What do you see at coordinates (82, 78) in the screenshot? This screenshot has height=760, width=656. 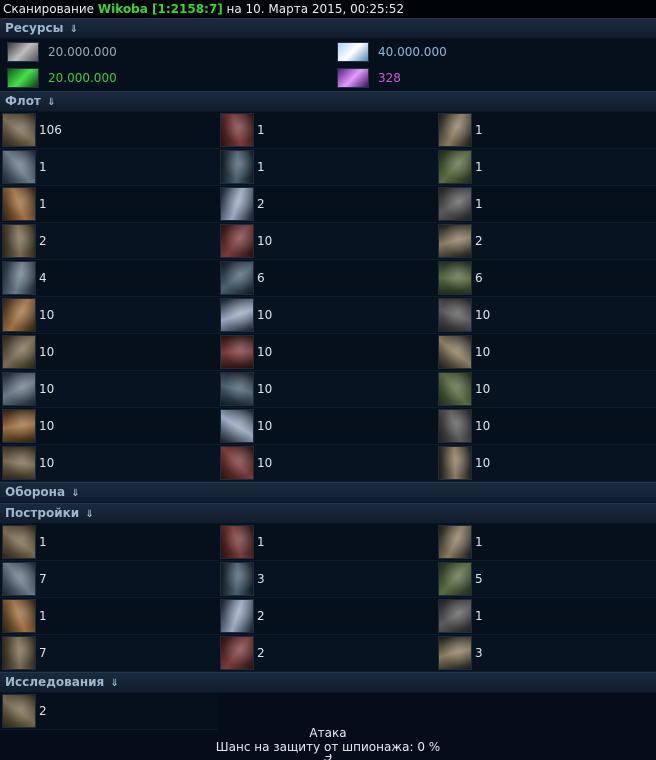 I see `resource-value: 20.000.000` at bounding box center [82, 78].